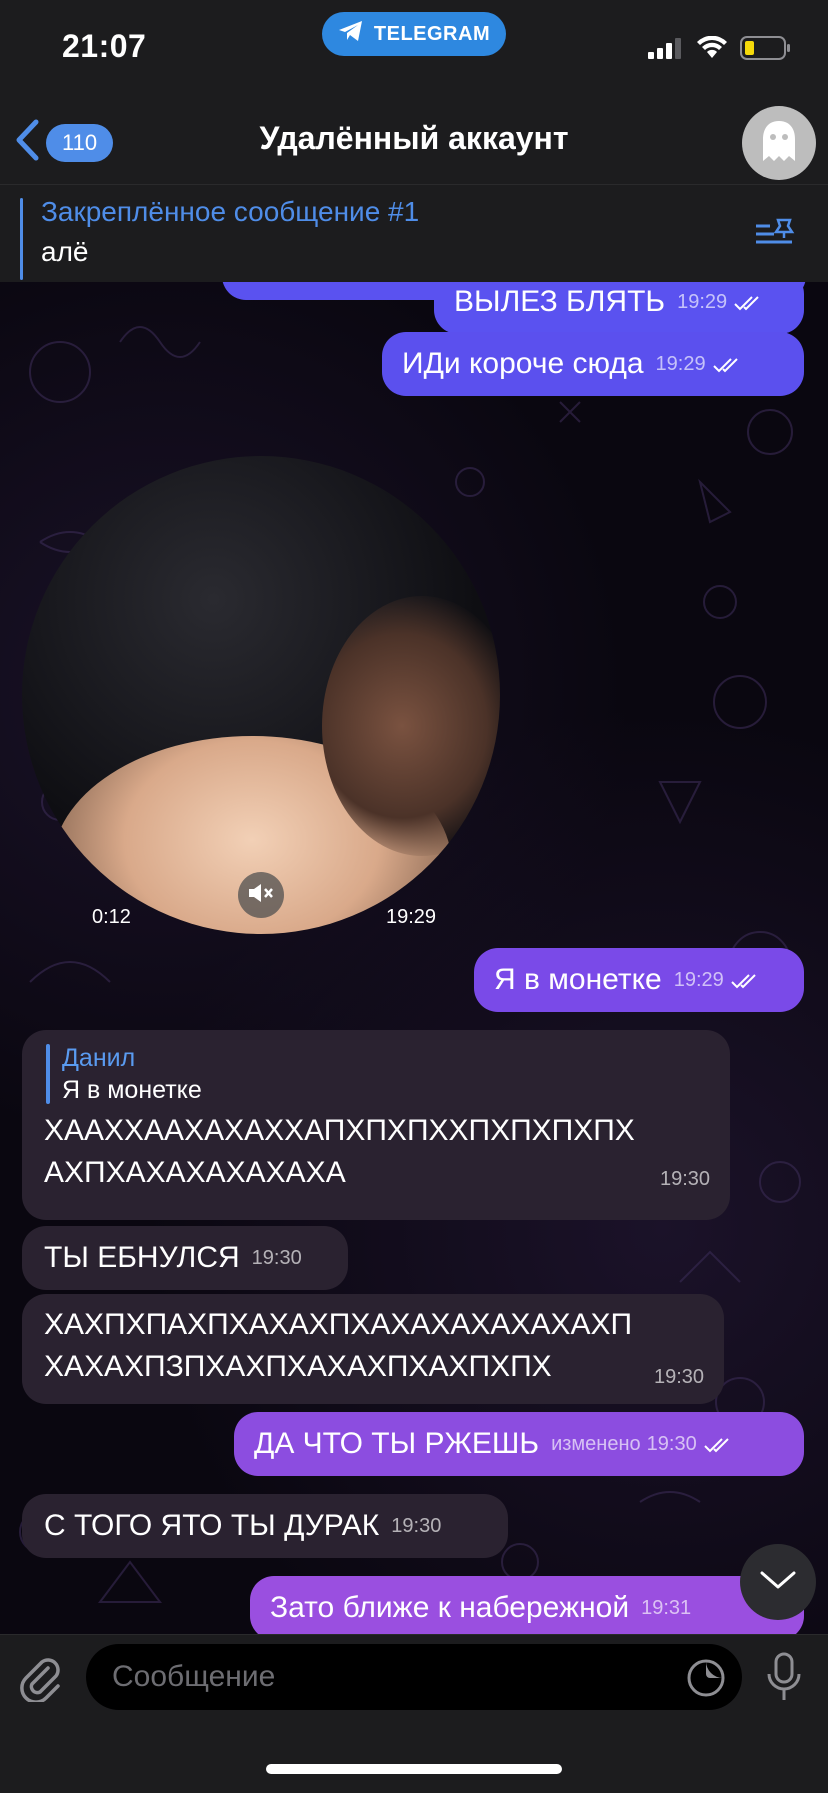  What do you see at coordinates (776, 236) in the screenshot?
I see `pinned-list-icon` at bounding box center [776, 236].